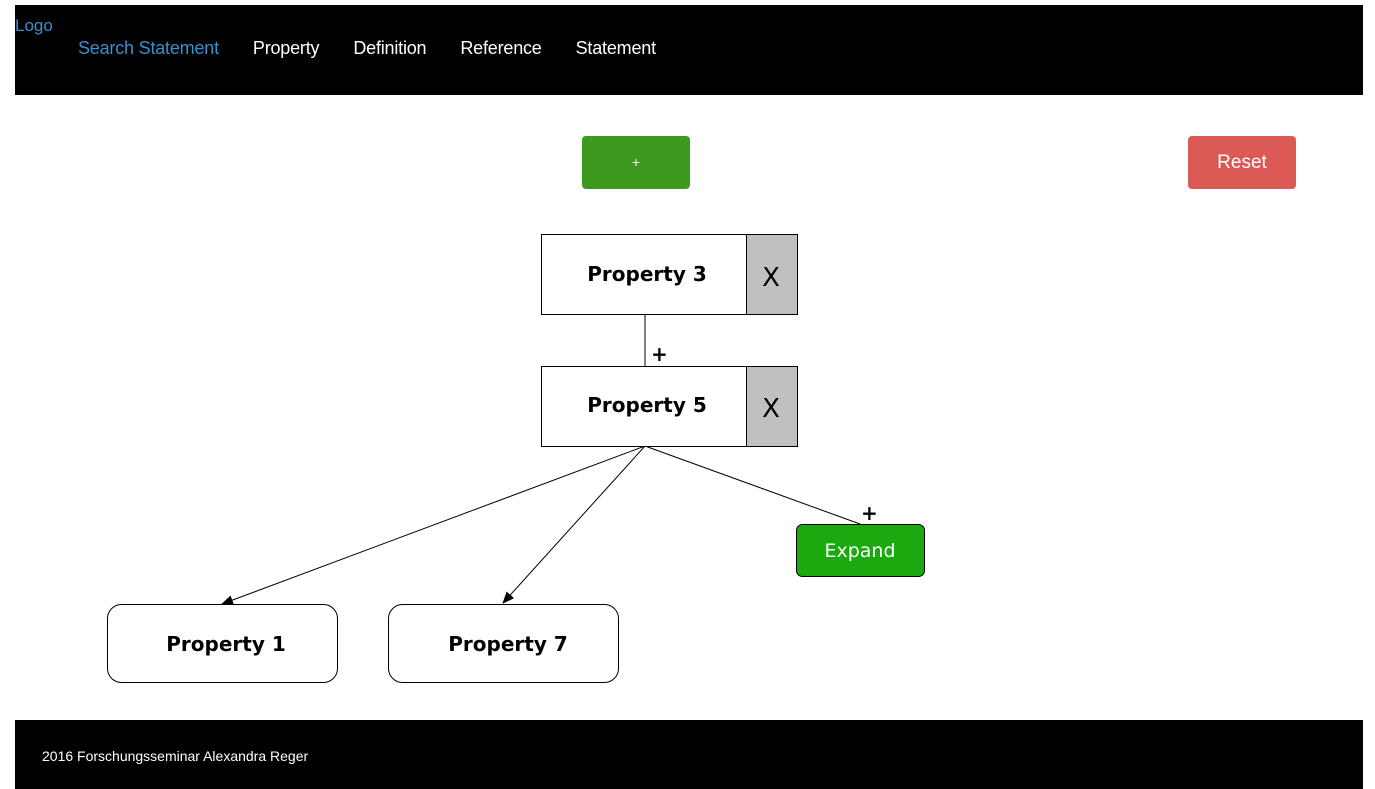 The image size is (1375, 789). I want to click on edge-property5-property1, so click(433, 525).